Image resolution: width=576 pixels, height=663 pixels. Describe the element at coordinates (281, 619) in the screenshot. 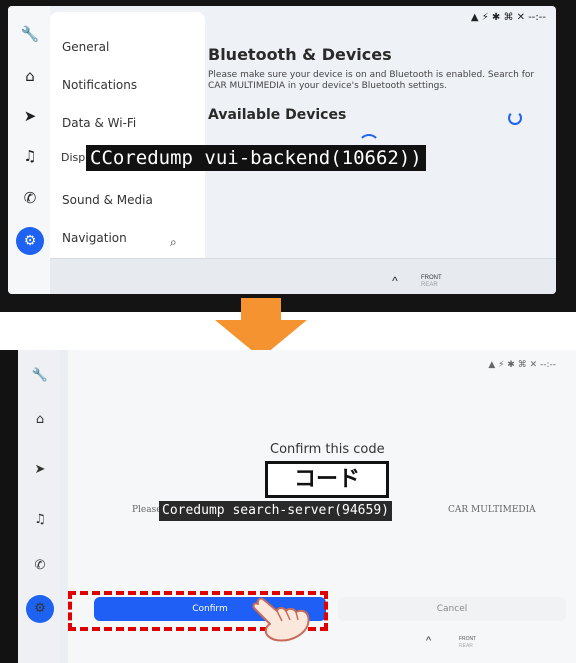

I see `pointing-hand-icon` at that location.